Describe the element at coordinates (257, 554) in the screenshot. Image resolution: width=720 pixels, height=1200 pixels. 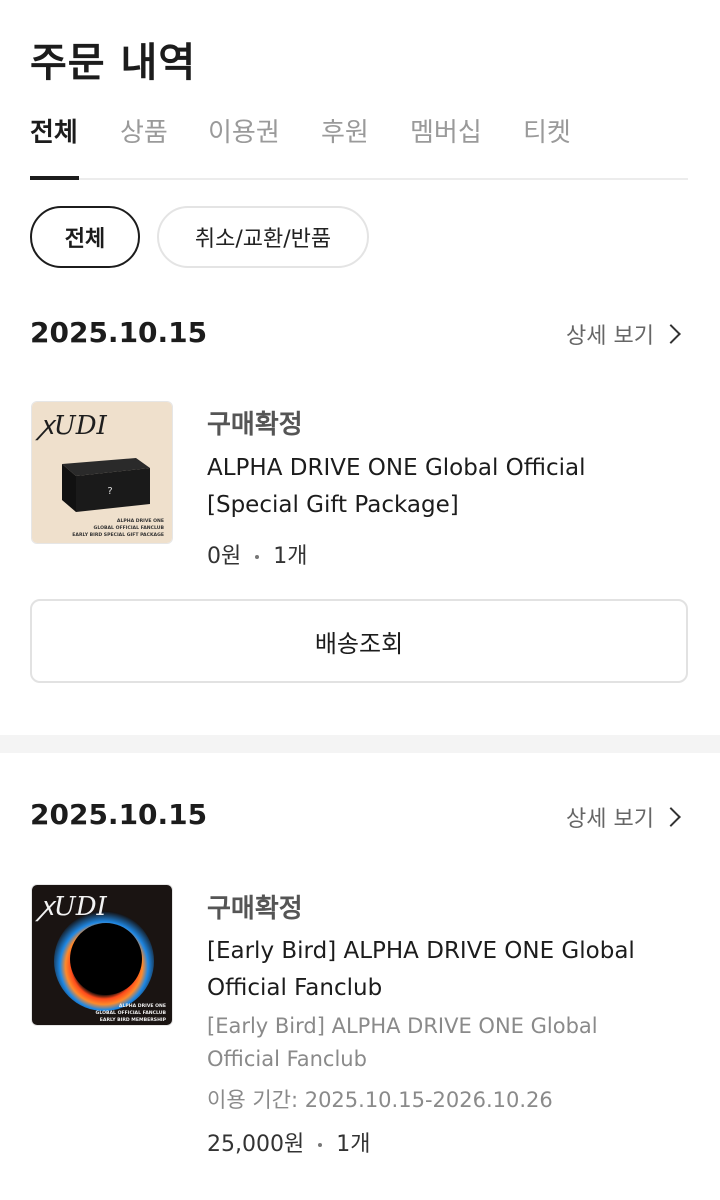
I see `price-quantity: 0원 1개` at that location.